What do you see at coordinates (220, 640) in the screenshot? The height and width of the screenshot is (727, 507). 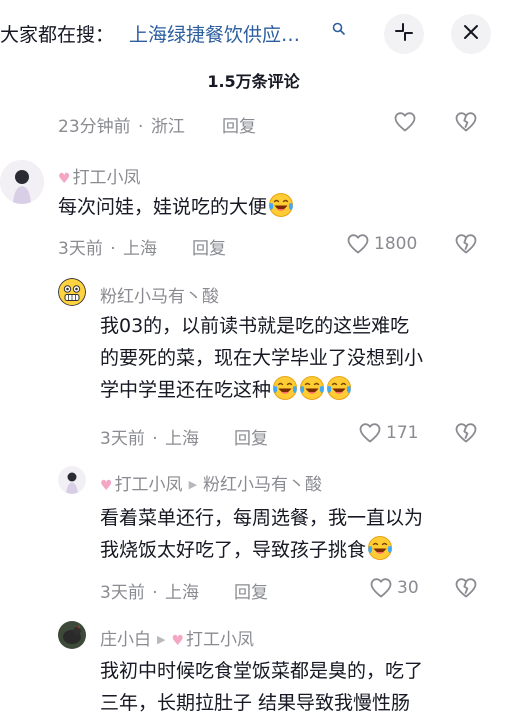 I see `reply-target-username: 打工小凤` at bounding box center [220, 640].